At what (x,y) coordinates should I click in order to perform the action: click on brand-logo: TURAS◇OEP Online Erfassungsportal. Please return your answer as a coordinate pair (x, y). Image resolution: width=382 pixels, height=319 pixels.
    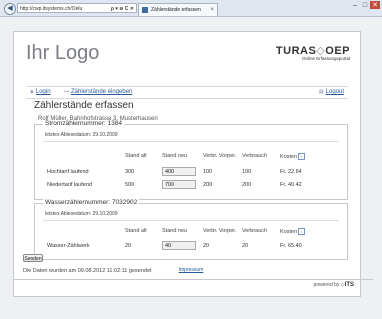
    Looking at the image, I should click on (313, 52).